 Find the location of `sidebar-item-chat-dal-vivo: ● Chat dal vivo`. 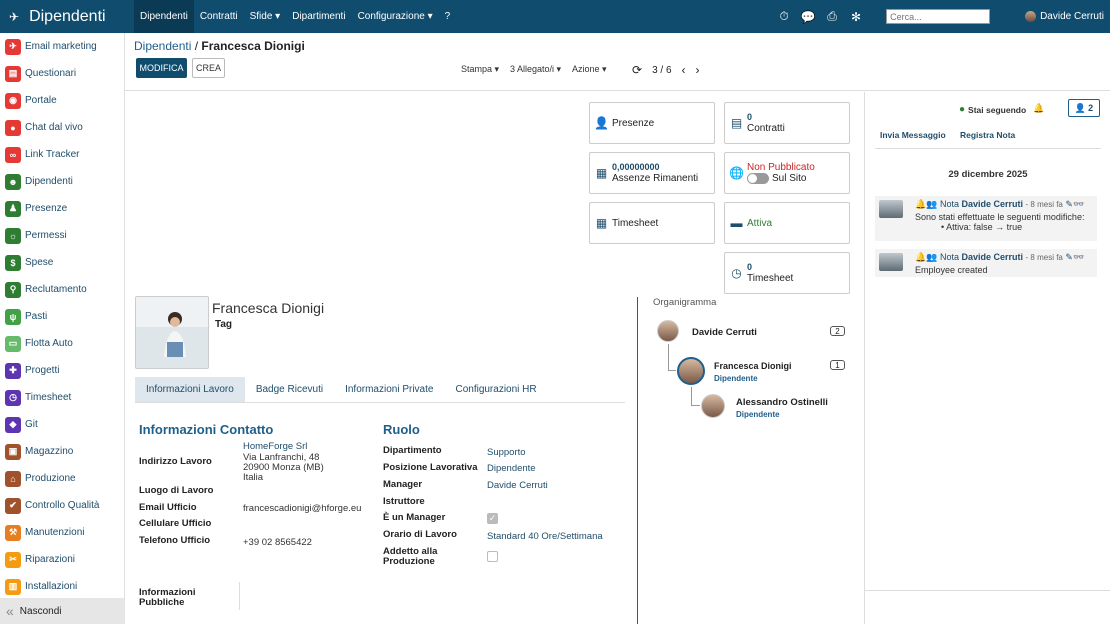

sidebar-item-chat-dal-vivo: ● Chat dal vivo is located at coordinates (62, 127).